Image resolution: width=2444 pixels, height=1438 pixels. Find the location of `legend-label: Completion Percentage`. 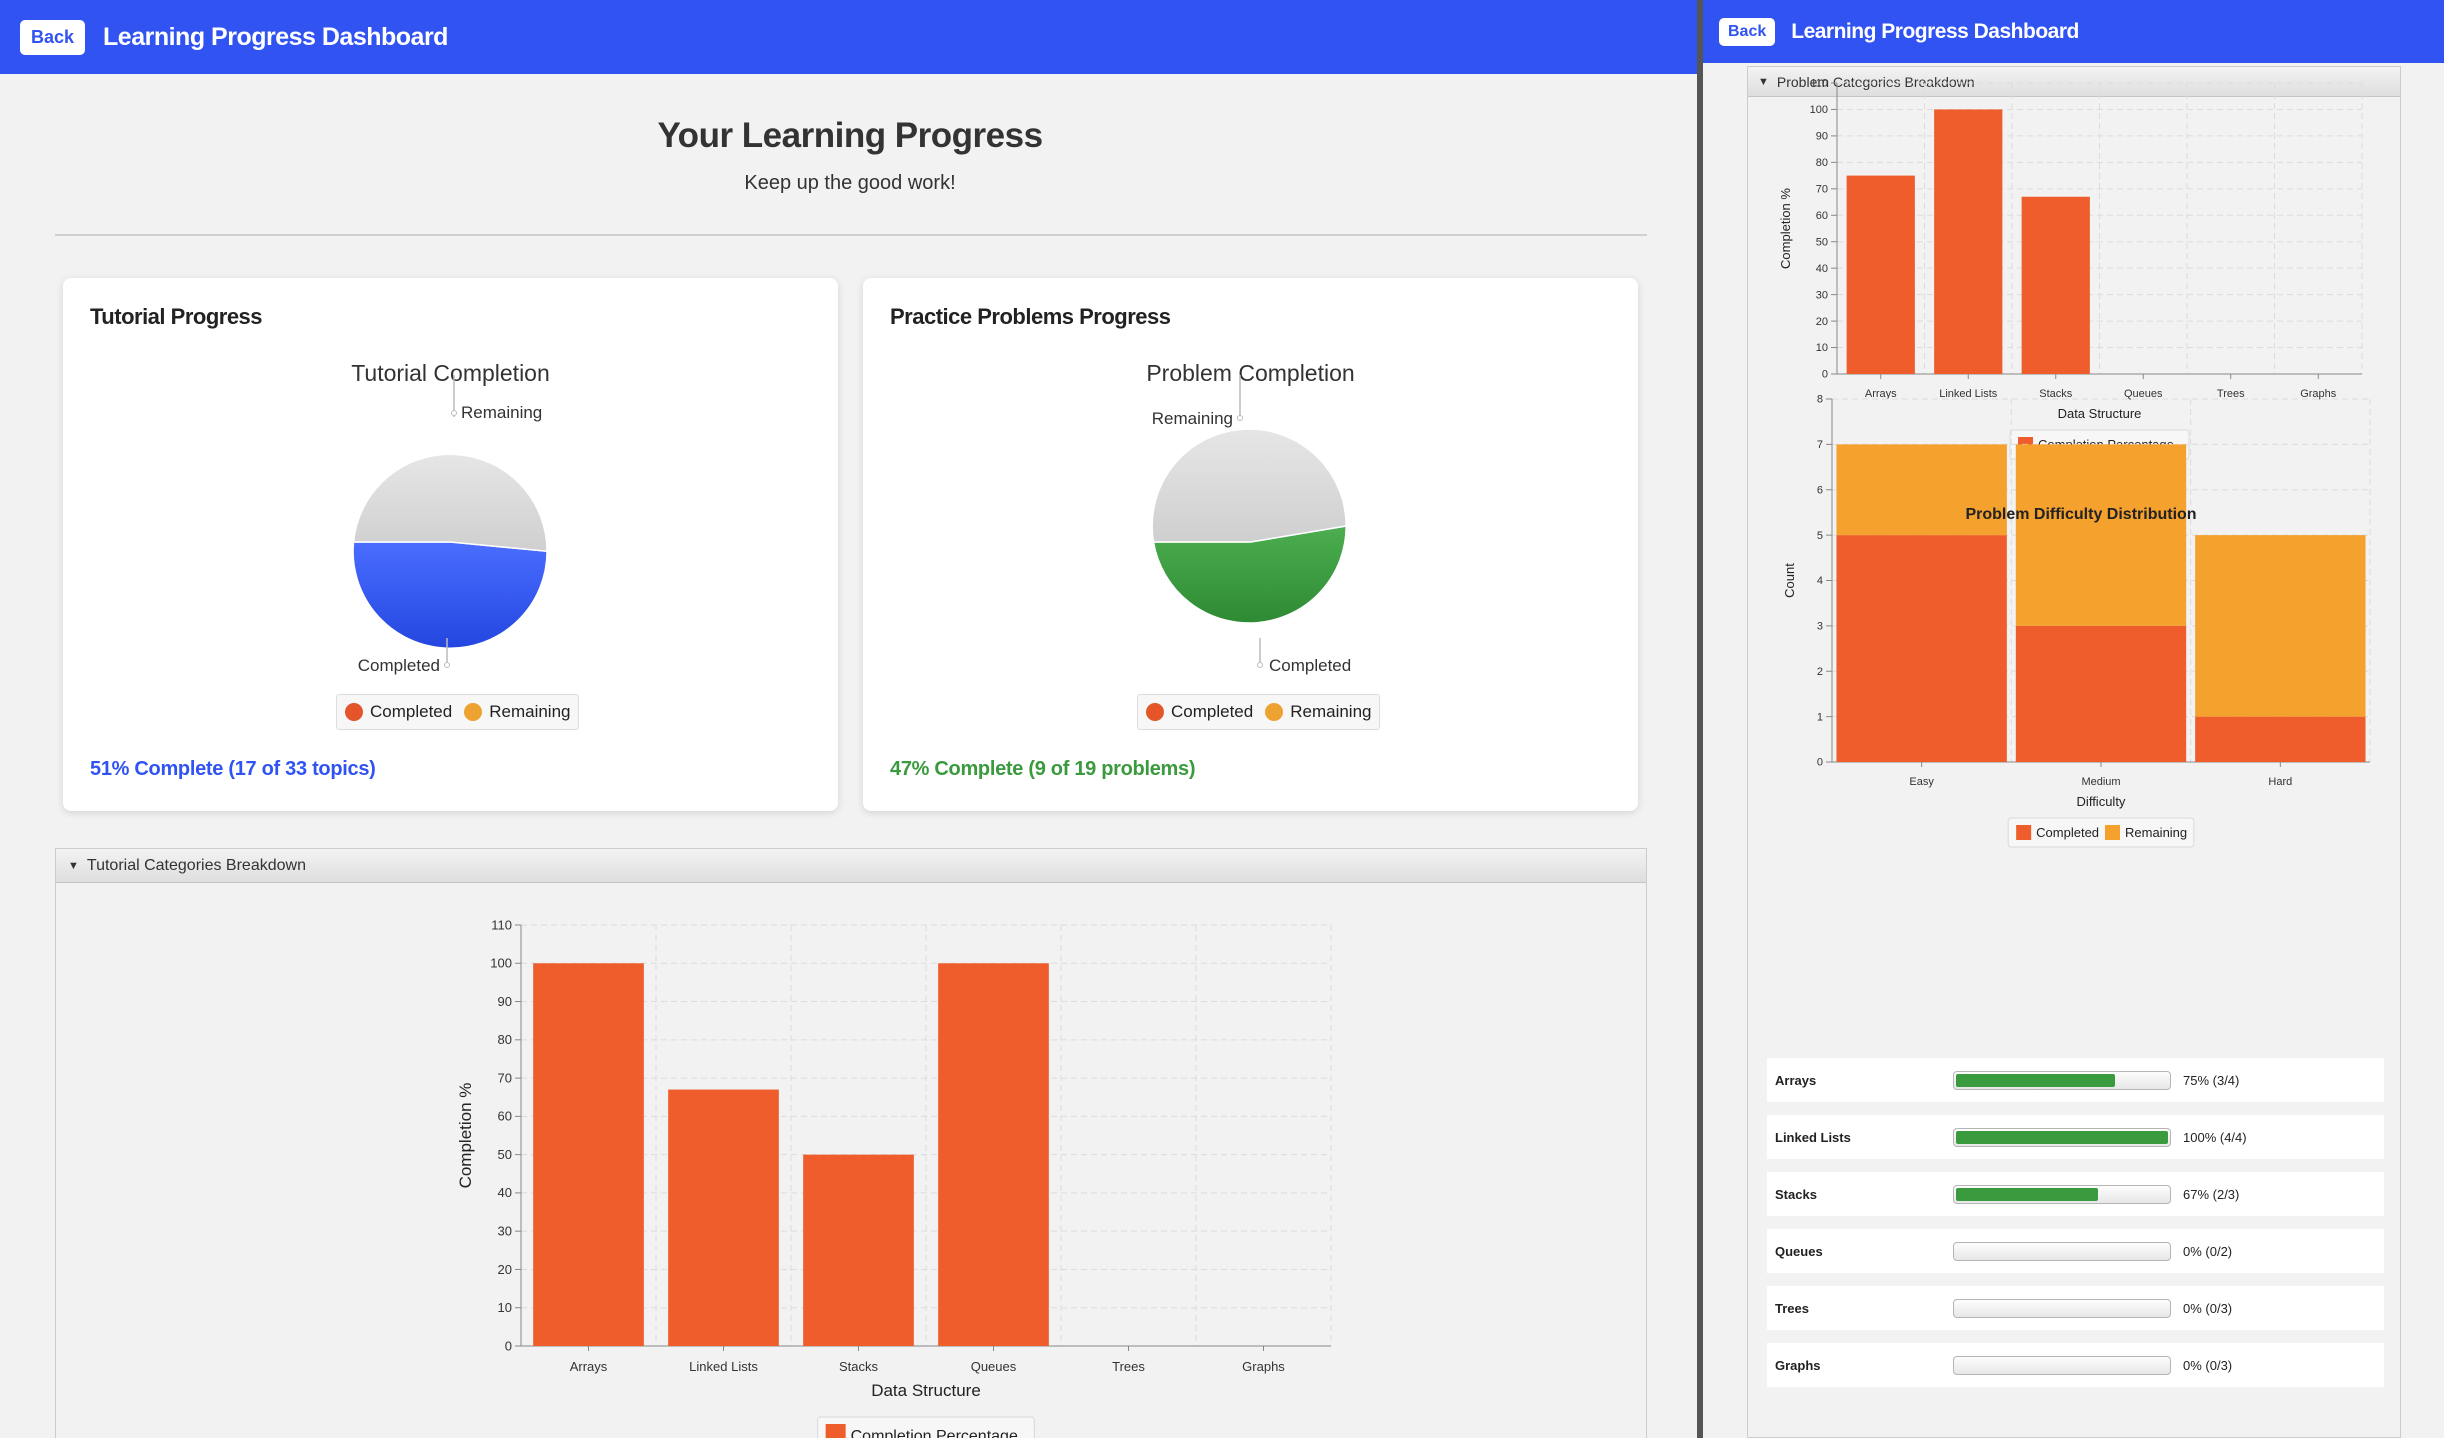

legend-label: Completion Percentage is located at coordinates (934, 1433).